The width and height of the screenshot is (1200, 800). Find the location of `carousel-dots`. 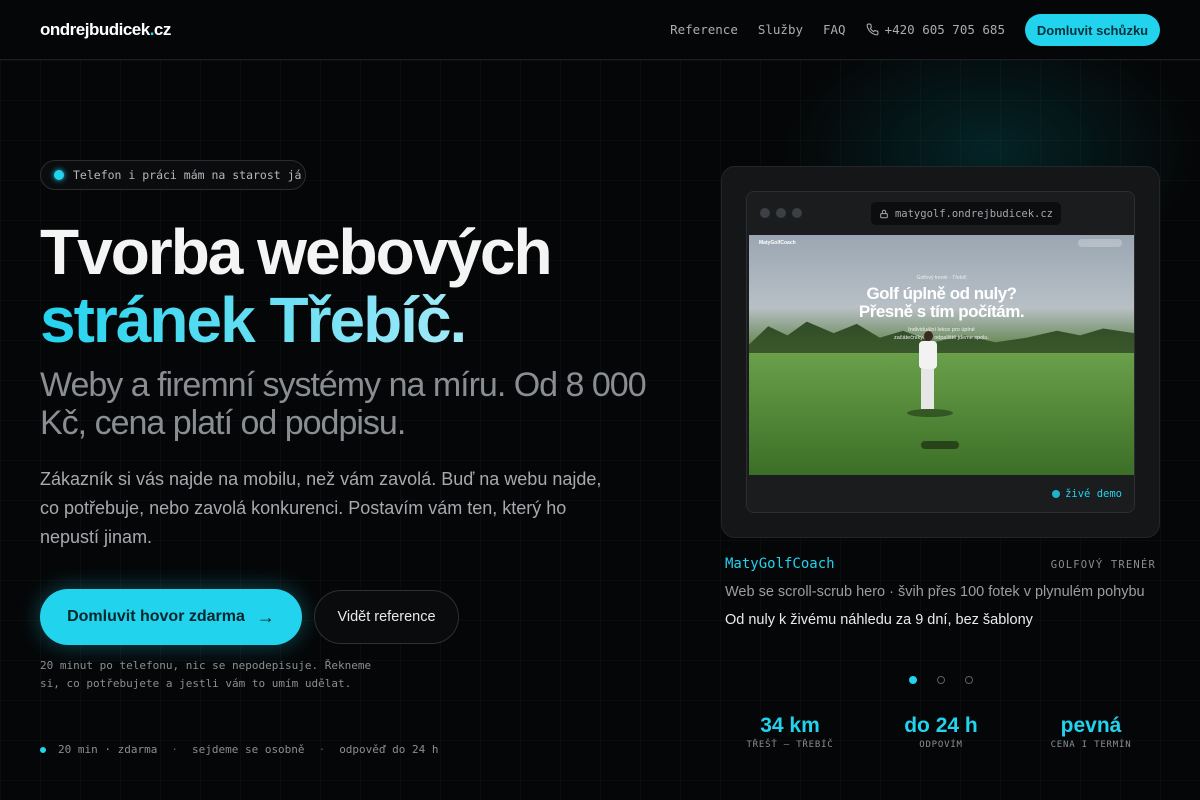

carousel-dots is located at coordinates (941, 680).